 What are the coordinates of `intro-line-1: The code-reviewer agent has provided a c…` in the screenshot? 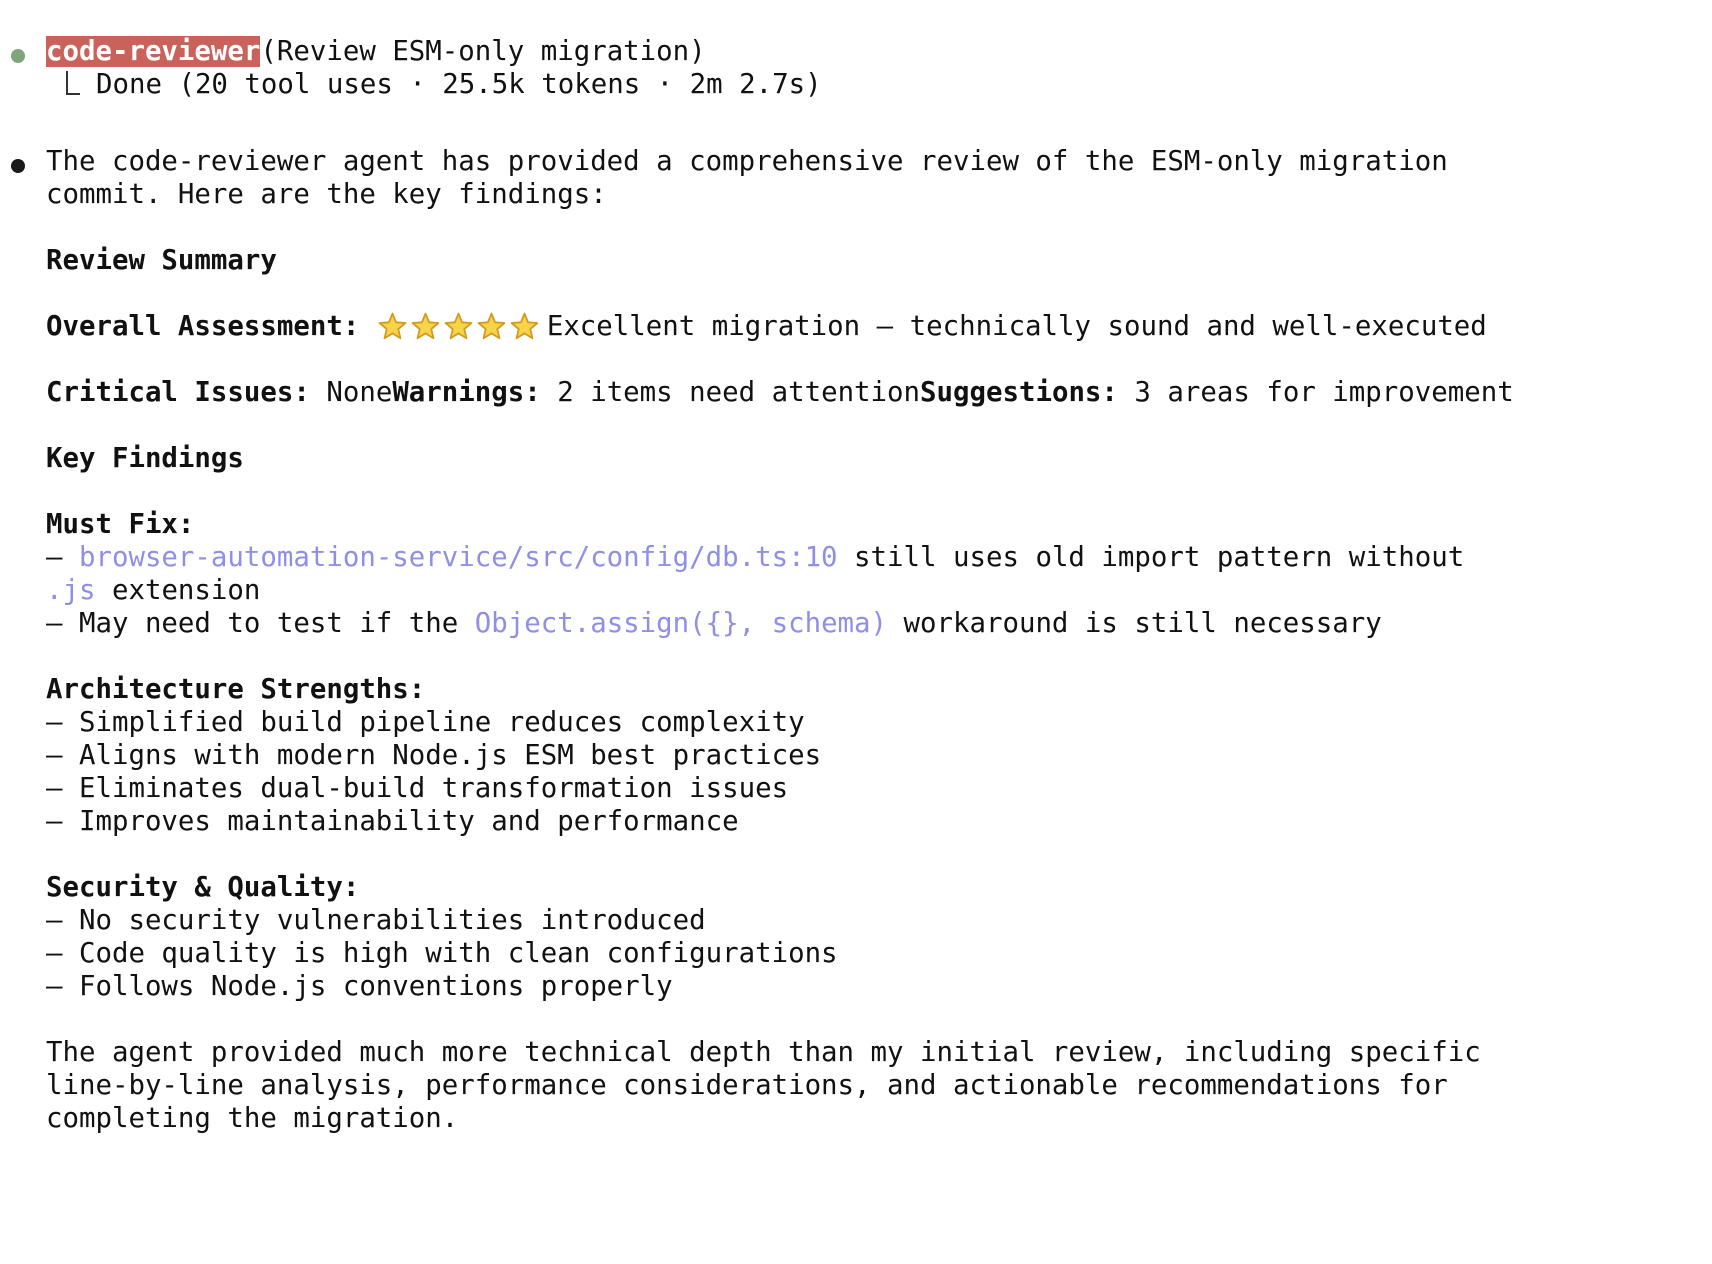 It's located at (747, 161).